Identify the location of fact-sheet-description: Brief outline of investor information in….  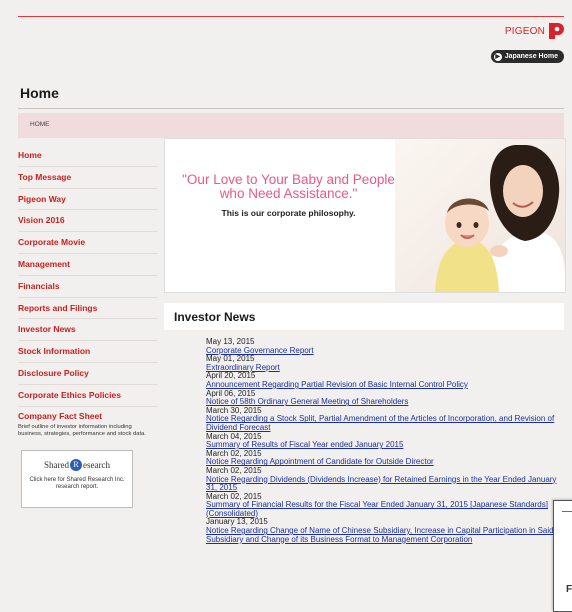
(82, 430).